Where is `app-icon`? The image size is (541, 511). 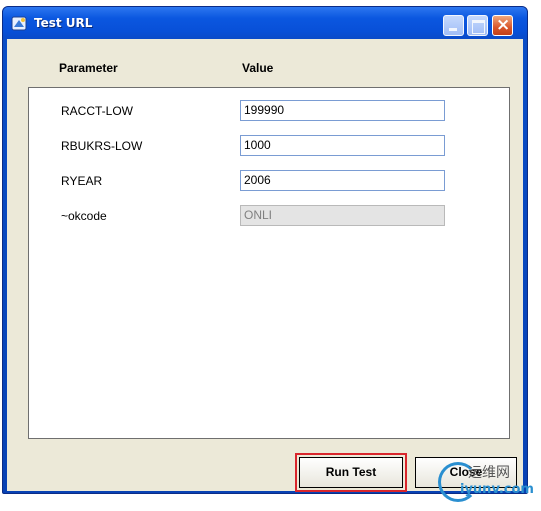
app-icon is located at coordinates (19, 23).